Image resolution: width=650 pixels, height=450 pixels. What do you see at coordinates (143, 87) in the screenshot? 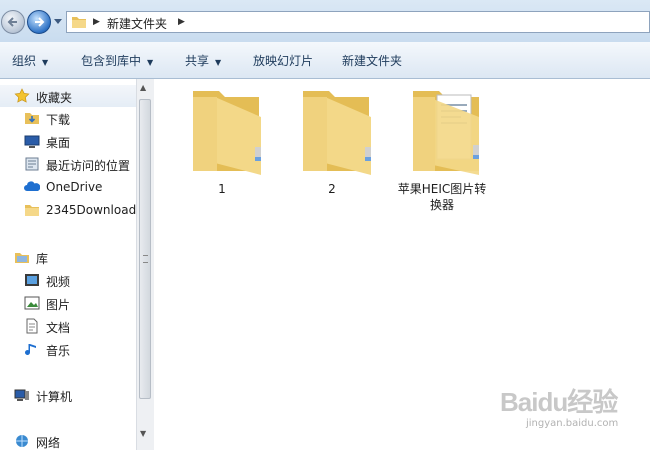
I see `scroll-up-arrow-icon: ▲` at bounding box center [143, 87].